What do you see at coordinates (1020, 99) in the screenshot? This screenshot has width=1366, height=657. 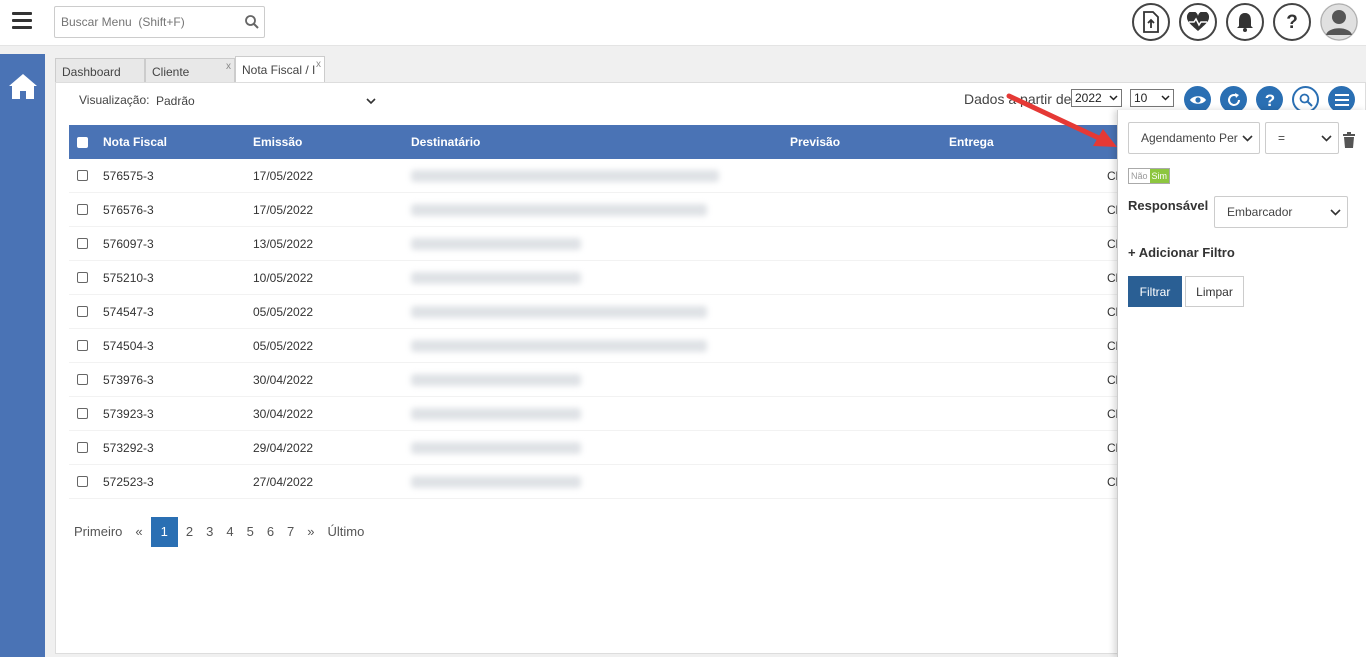 I see `dados-label: Dados a partir de:` at bounding box center [1020, 99].